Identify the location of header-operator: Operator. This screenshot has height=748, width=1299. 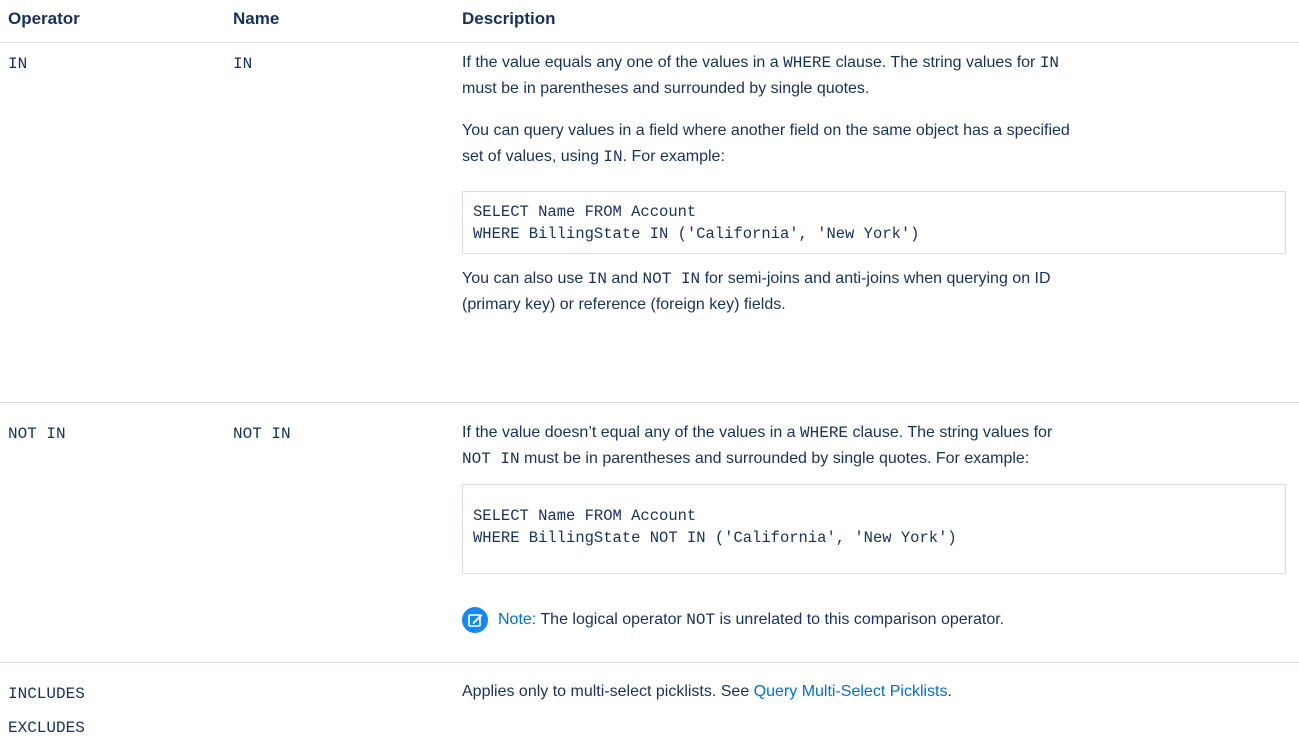
(44, 18).